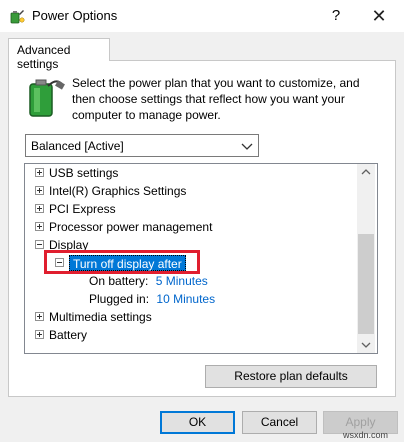 Image resolution: width=404 pixels, height=442 pixels. What do you see at coordinates (77, 146) in the screenshot?
I see `power-plan-value: Balanced [Active]` at bounding box center [77, 146].